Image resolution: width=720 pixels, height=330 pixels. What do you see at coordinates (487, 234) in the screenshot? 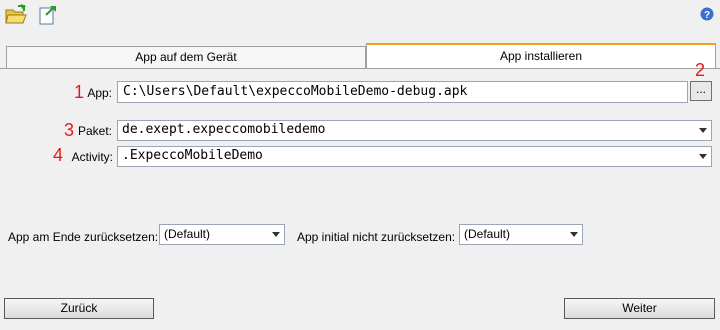
I see `no-reset-value: (Default)` at bounding box center [487, 234].